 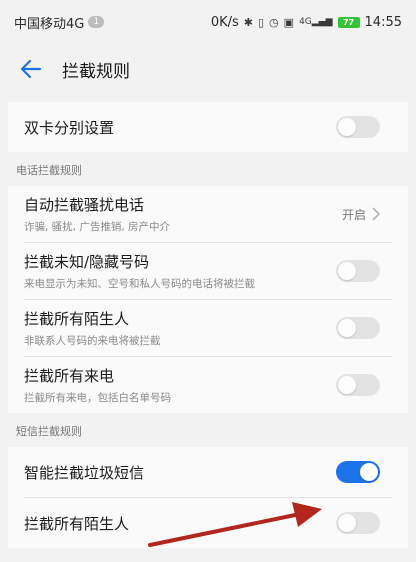 I want to click on block-unknown-label: 拦截未知/隐藏号码, so click(x=87, y=262).